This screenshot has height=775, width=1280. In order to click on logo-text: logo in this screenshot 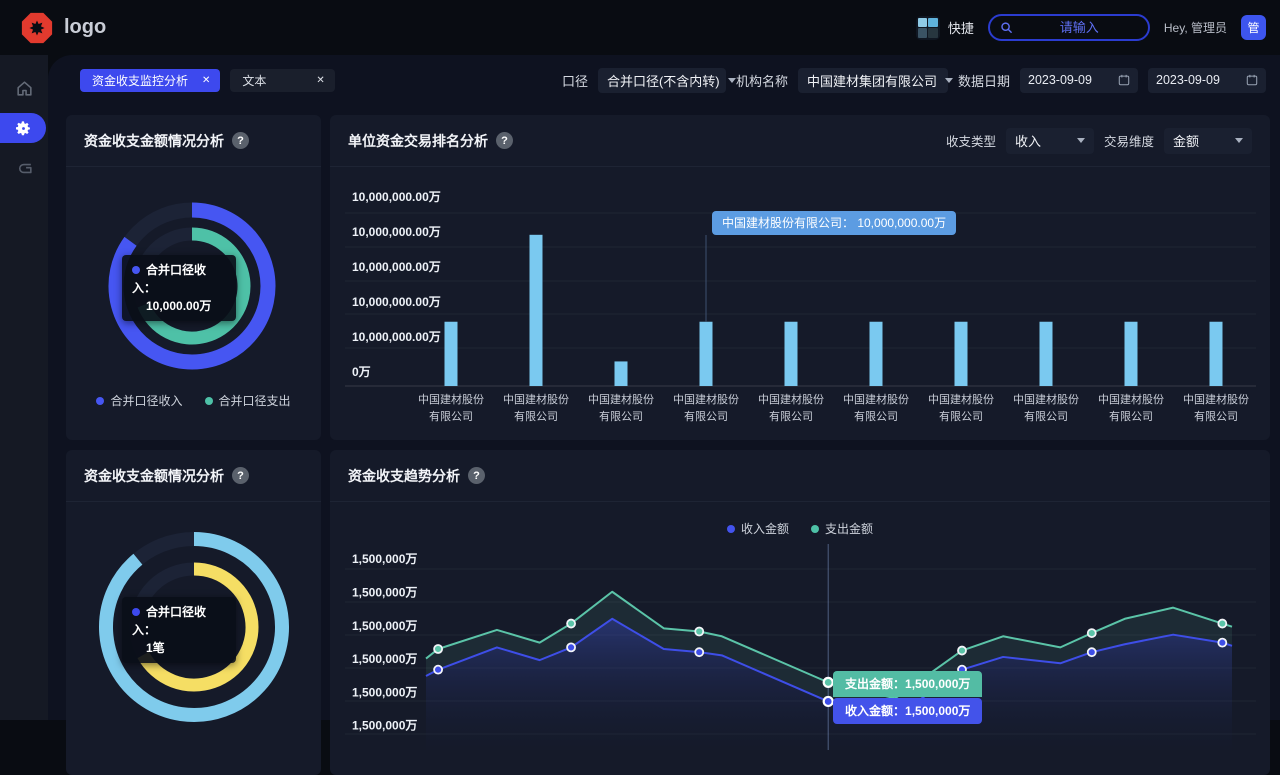, I will do `click(85, 27)`.